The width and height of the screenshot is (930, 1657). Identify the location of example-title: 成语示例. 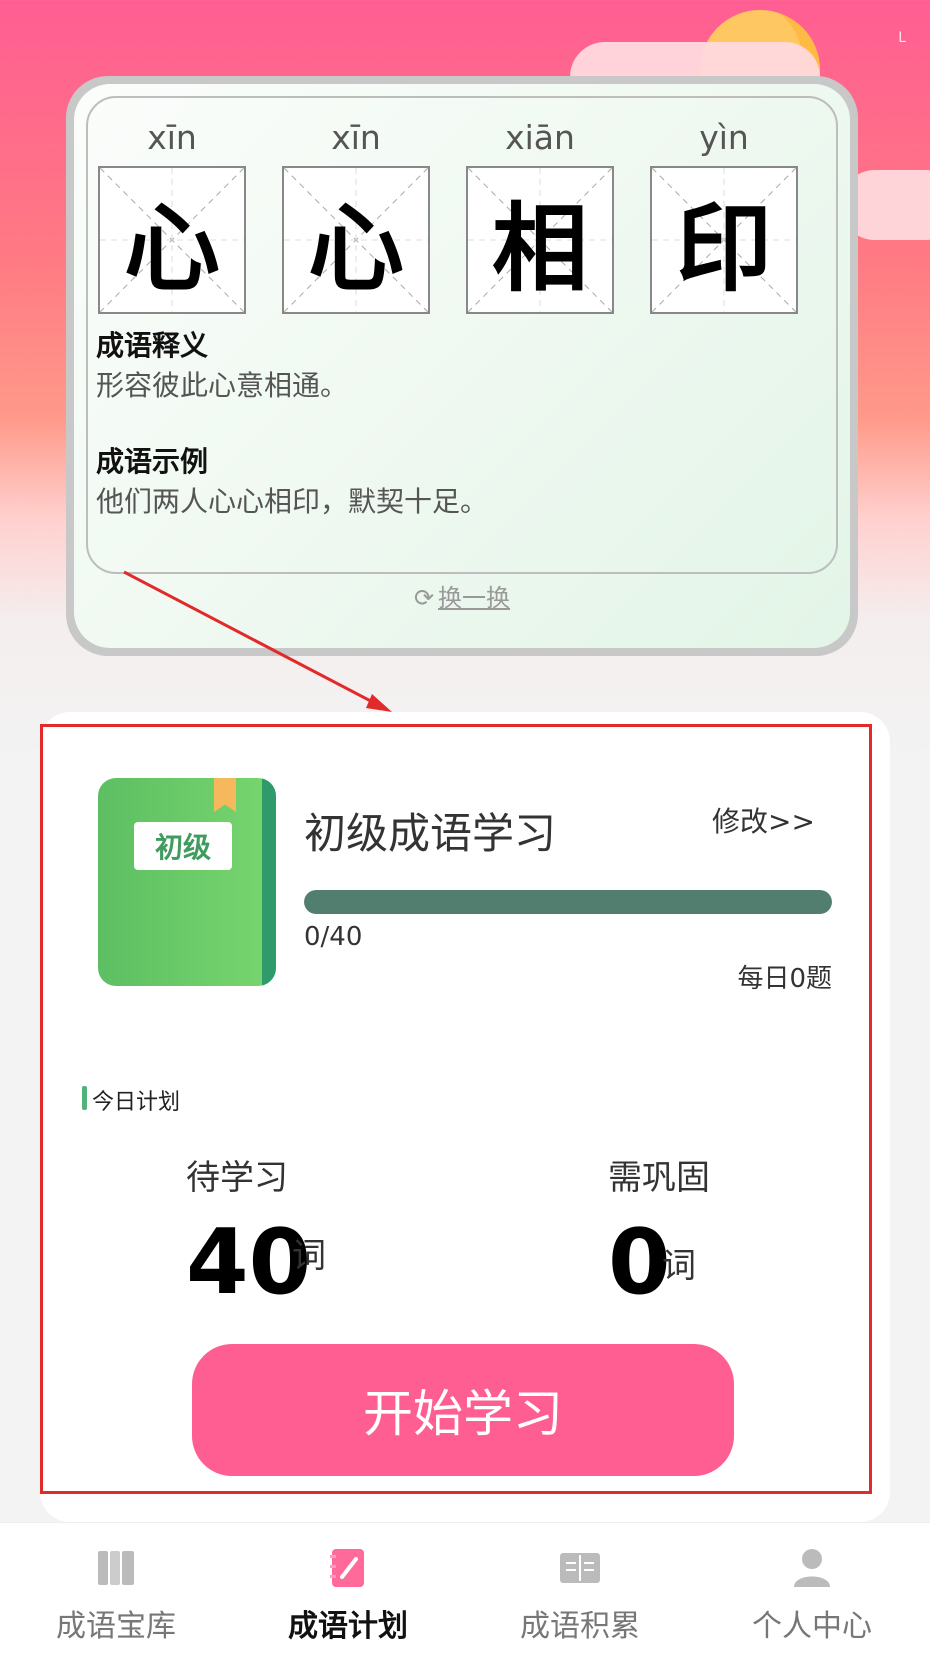
(152, 461).